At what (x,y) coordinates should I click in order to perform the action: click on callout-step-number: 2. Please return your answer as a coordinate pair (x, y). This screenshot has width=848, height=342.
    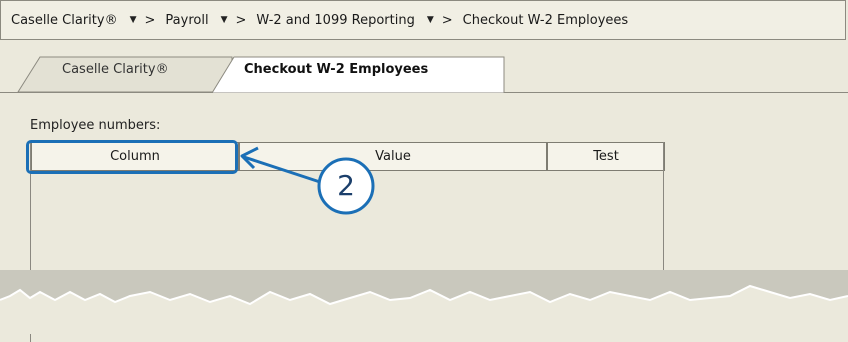
    Looking at the image, I should click on (346, 185).